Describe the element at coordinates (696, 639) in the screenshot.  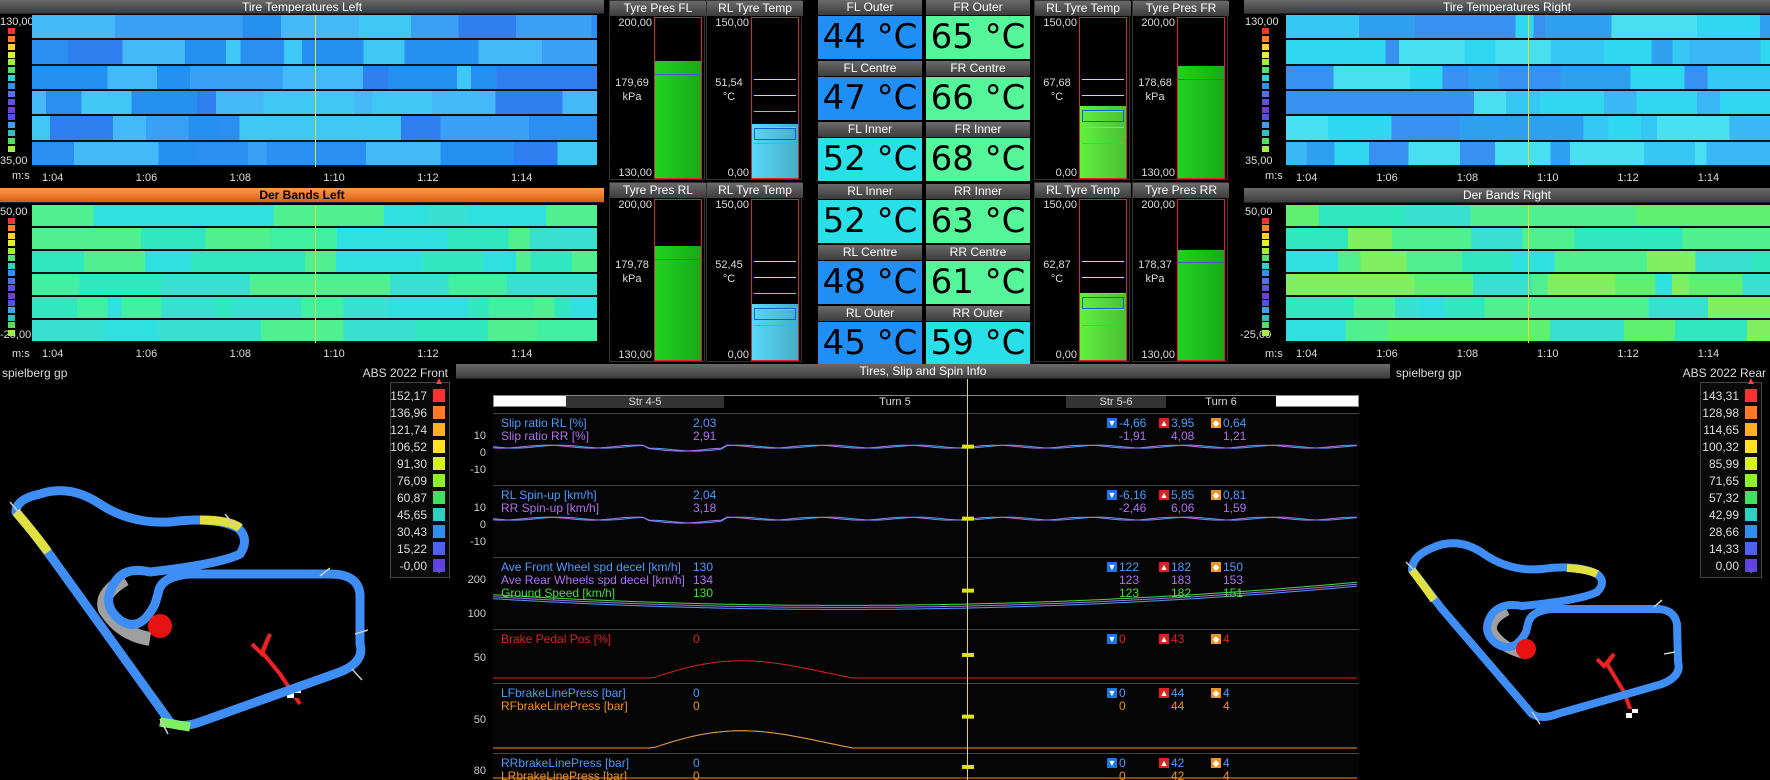
I see `channel-value: 0` at that location.